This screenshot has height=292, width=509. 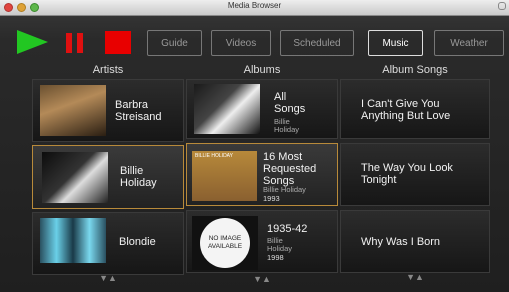 I want to click on album-tile: All Songs Billie Holiday, so click(x=262, y=109).